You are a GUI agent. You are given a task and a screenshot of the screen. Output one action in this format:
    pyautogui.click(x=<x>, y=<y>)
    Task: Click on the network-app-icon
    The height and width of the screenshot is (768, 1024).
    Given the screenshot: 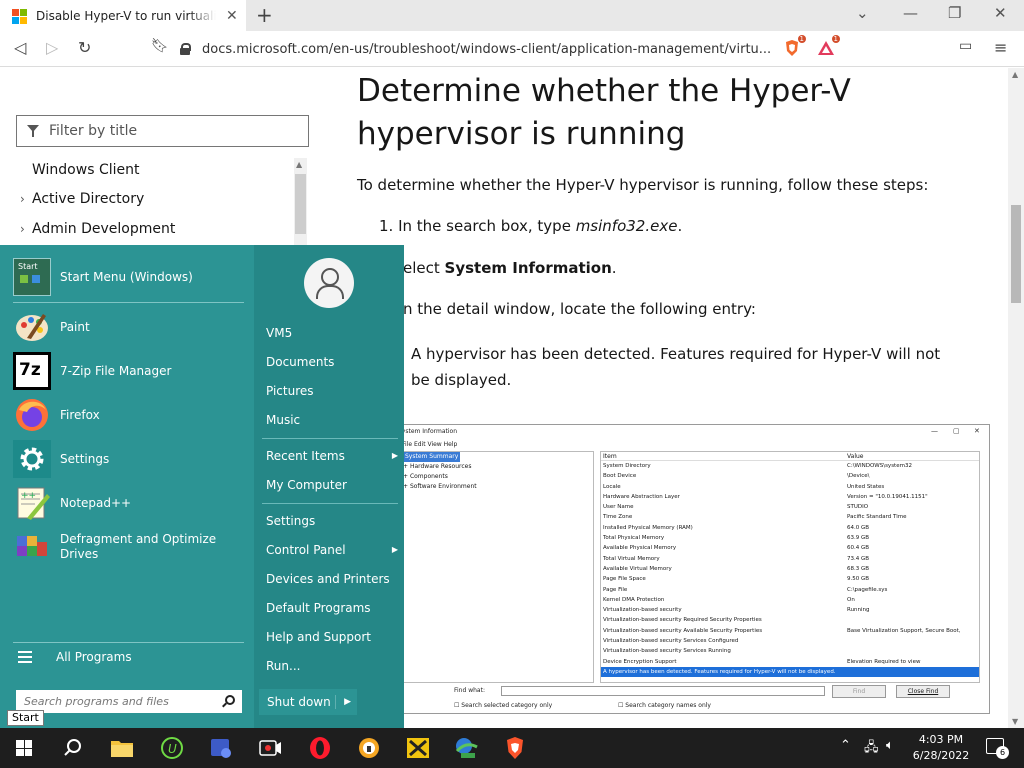 What is the action you would take?
    pyautogui.click(x=466, y=748)
    